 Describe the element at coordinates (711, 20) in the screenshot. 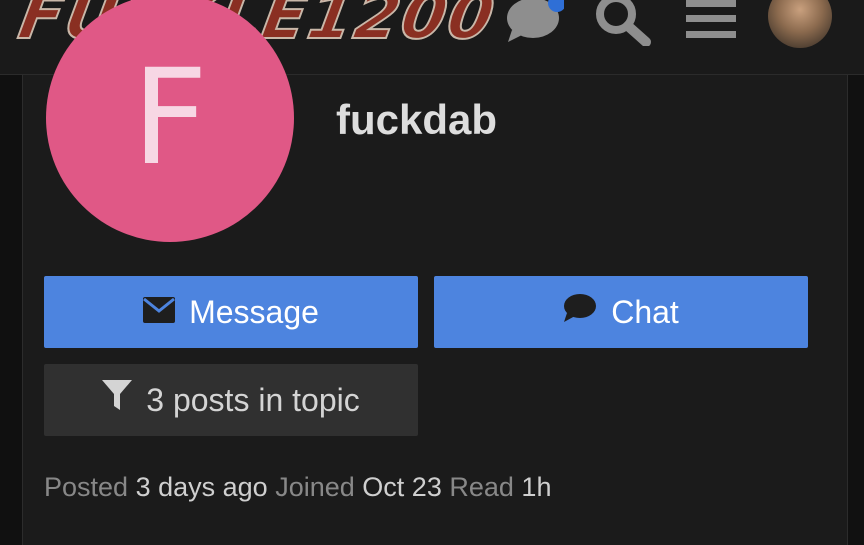

I see `menu-icon` at that location.